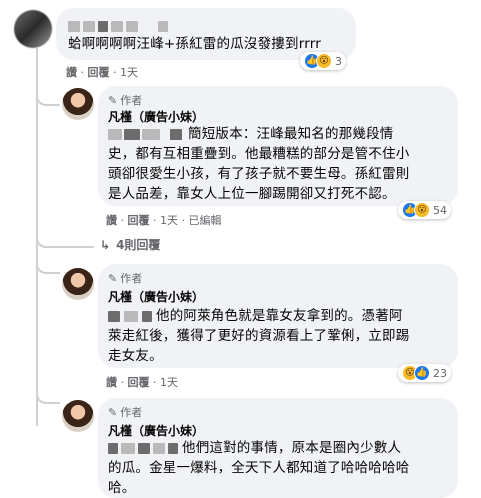 This screenshot has width=481, height=498. I want to click on reaction-summary: 👍 😮 54, so click(424, 210).